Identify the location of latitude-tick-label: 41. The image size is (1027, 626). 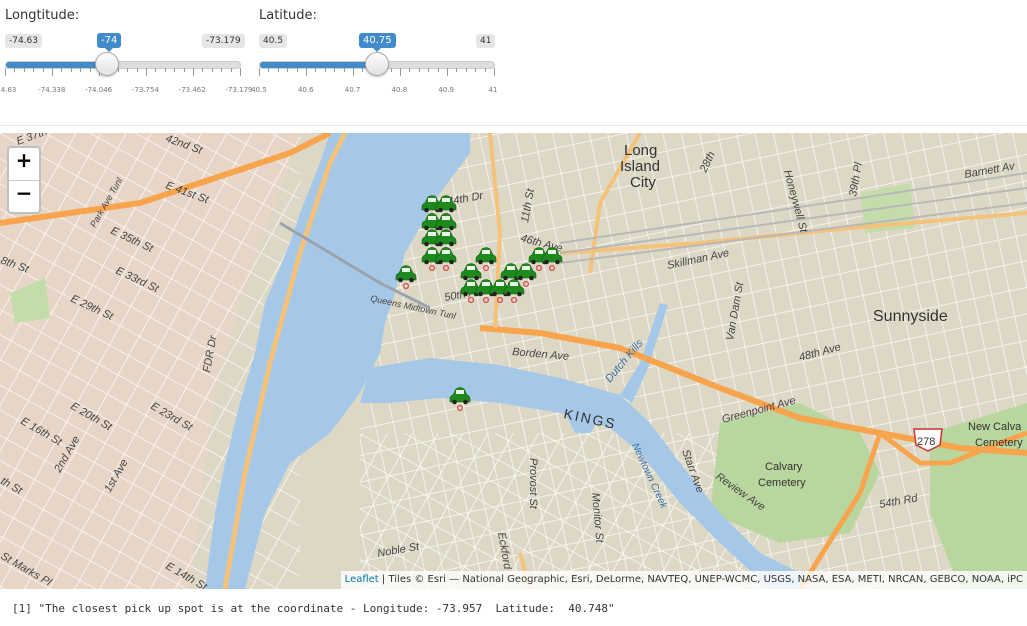
(493, 90).